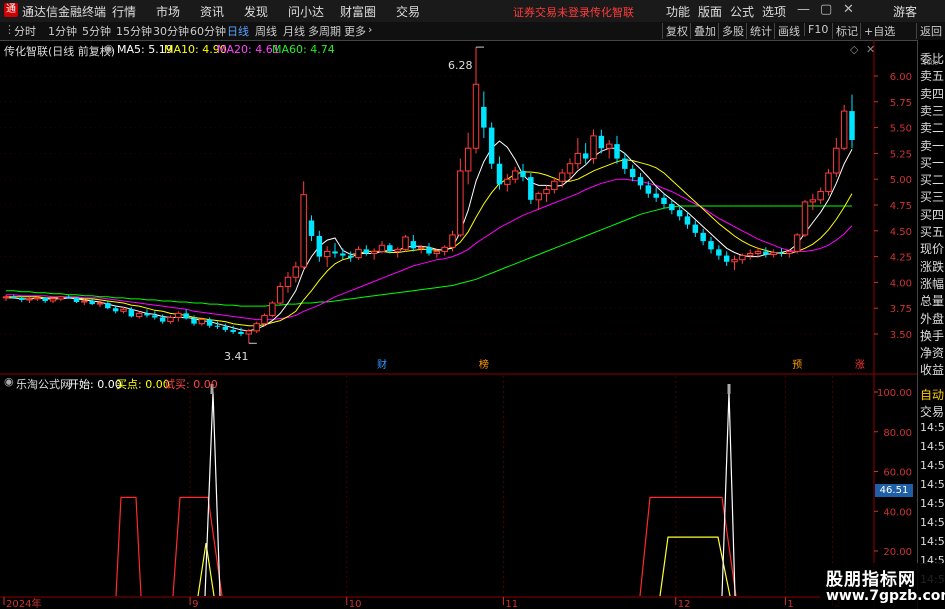 Image resolution: width=945 pixels, height=609 pixels. What do you see at coordinates (256, 11) in the screenshot?
I see `menu-discover: 发现` at bounding box center [256, 11].